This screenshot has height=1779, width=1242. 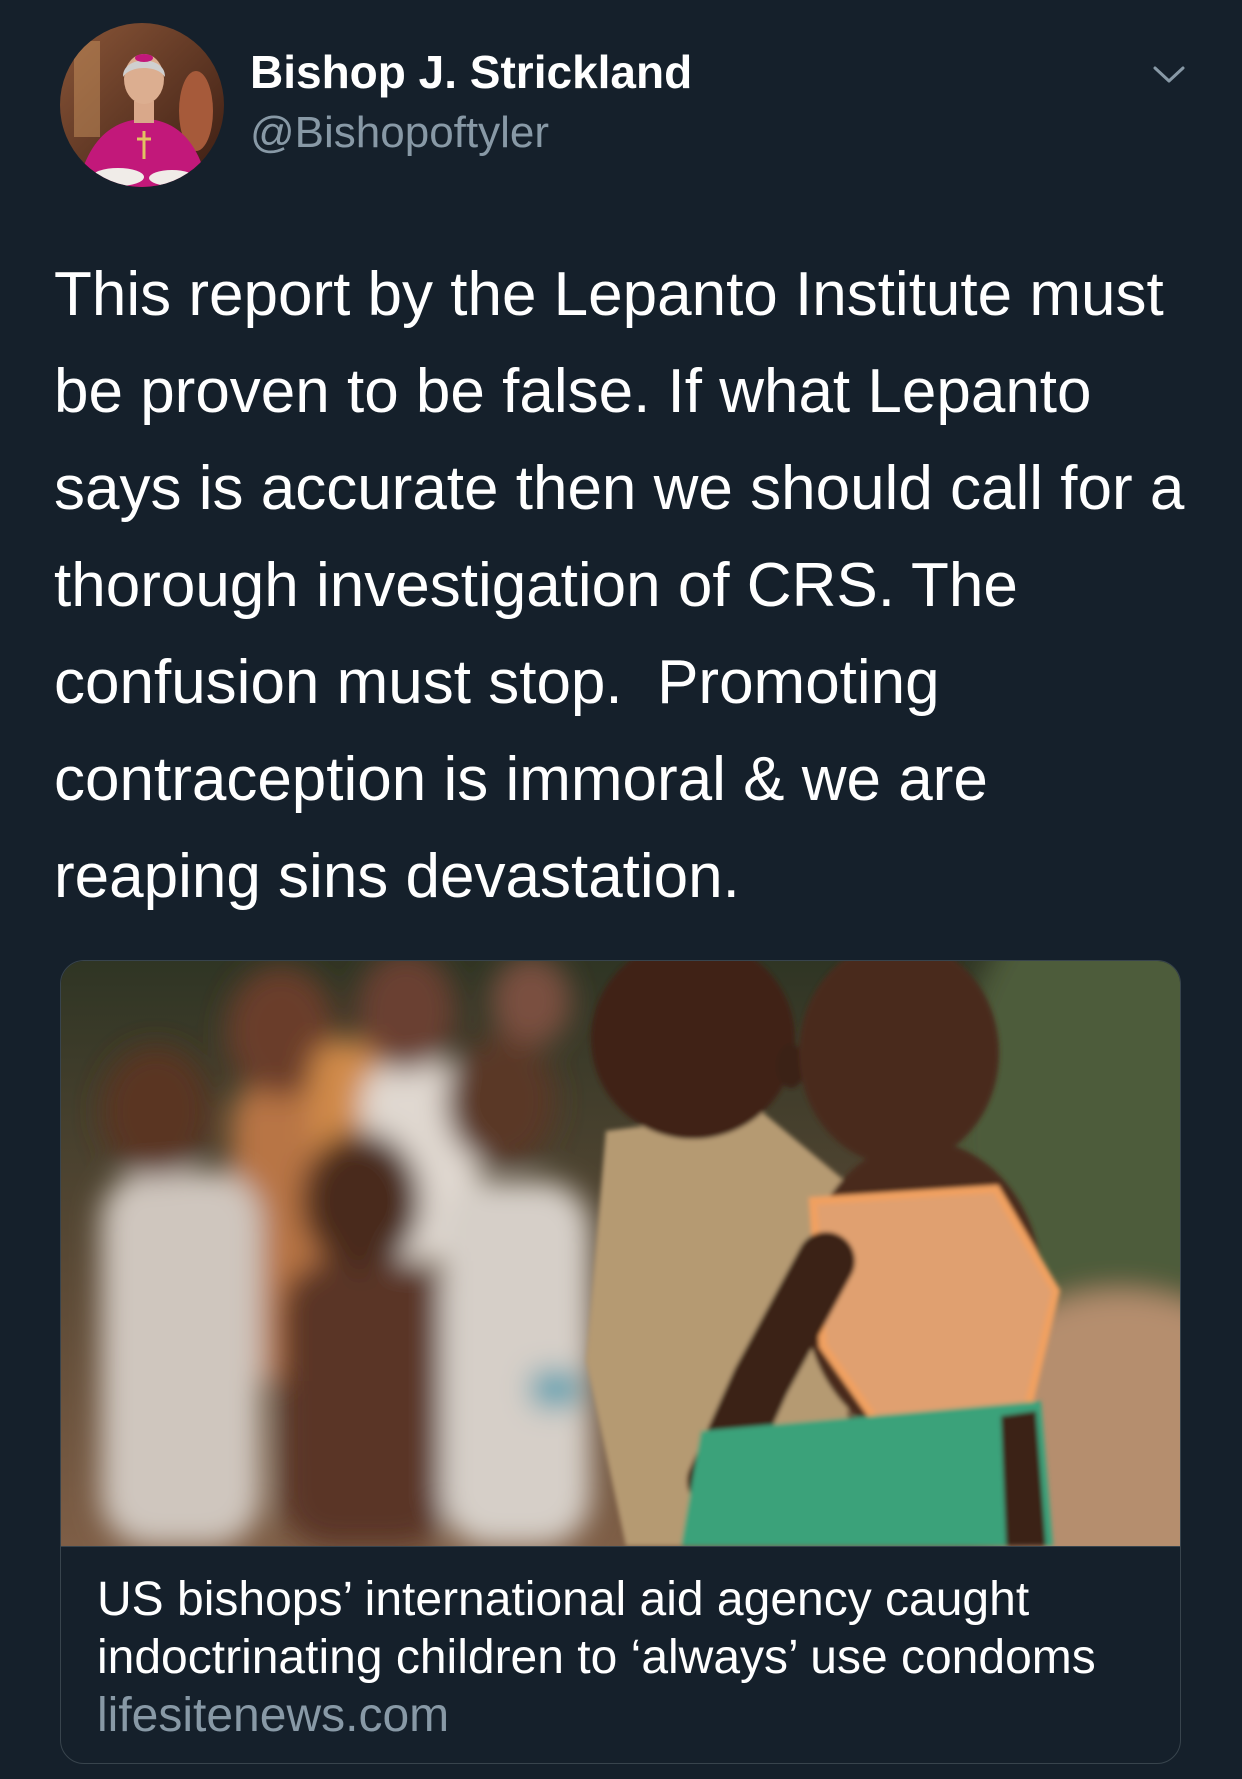 What do you see at coordinates (144, 58) in the screenshot?
I see `avatar-zucchetto` at bounding box center [144, 58].